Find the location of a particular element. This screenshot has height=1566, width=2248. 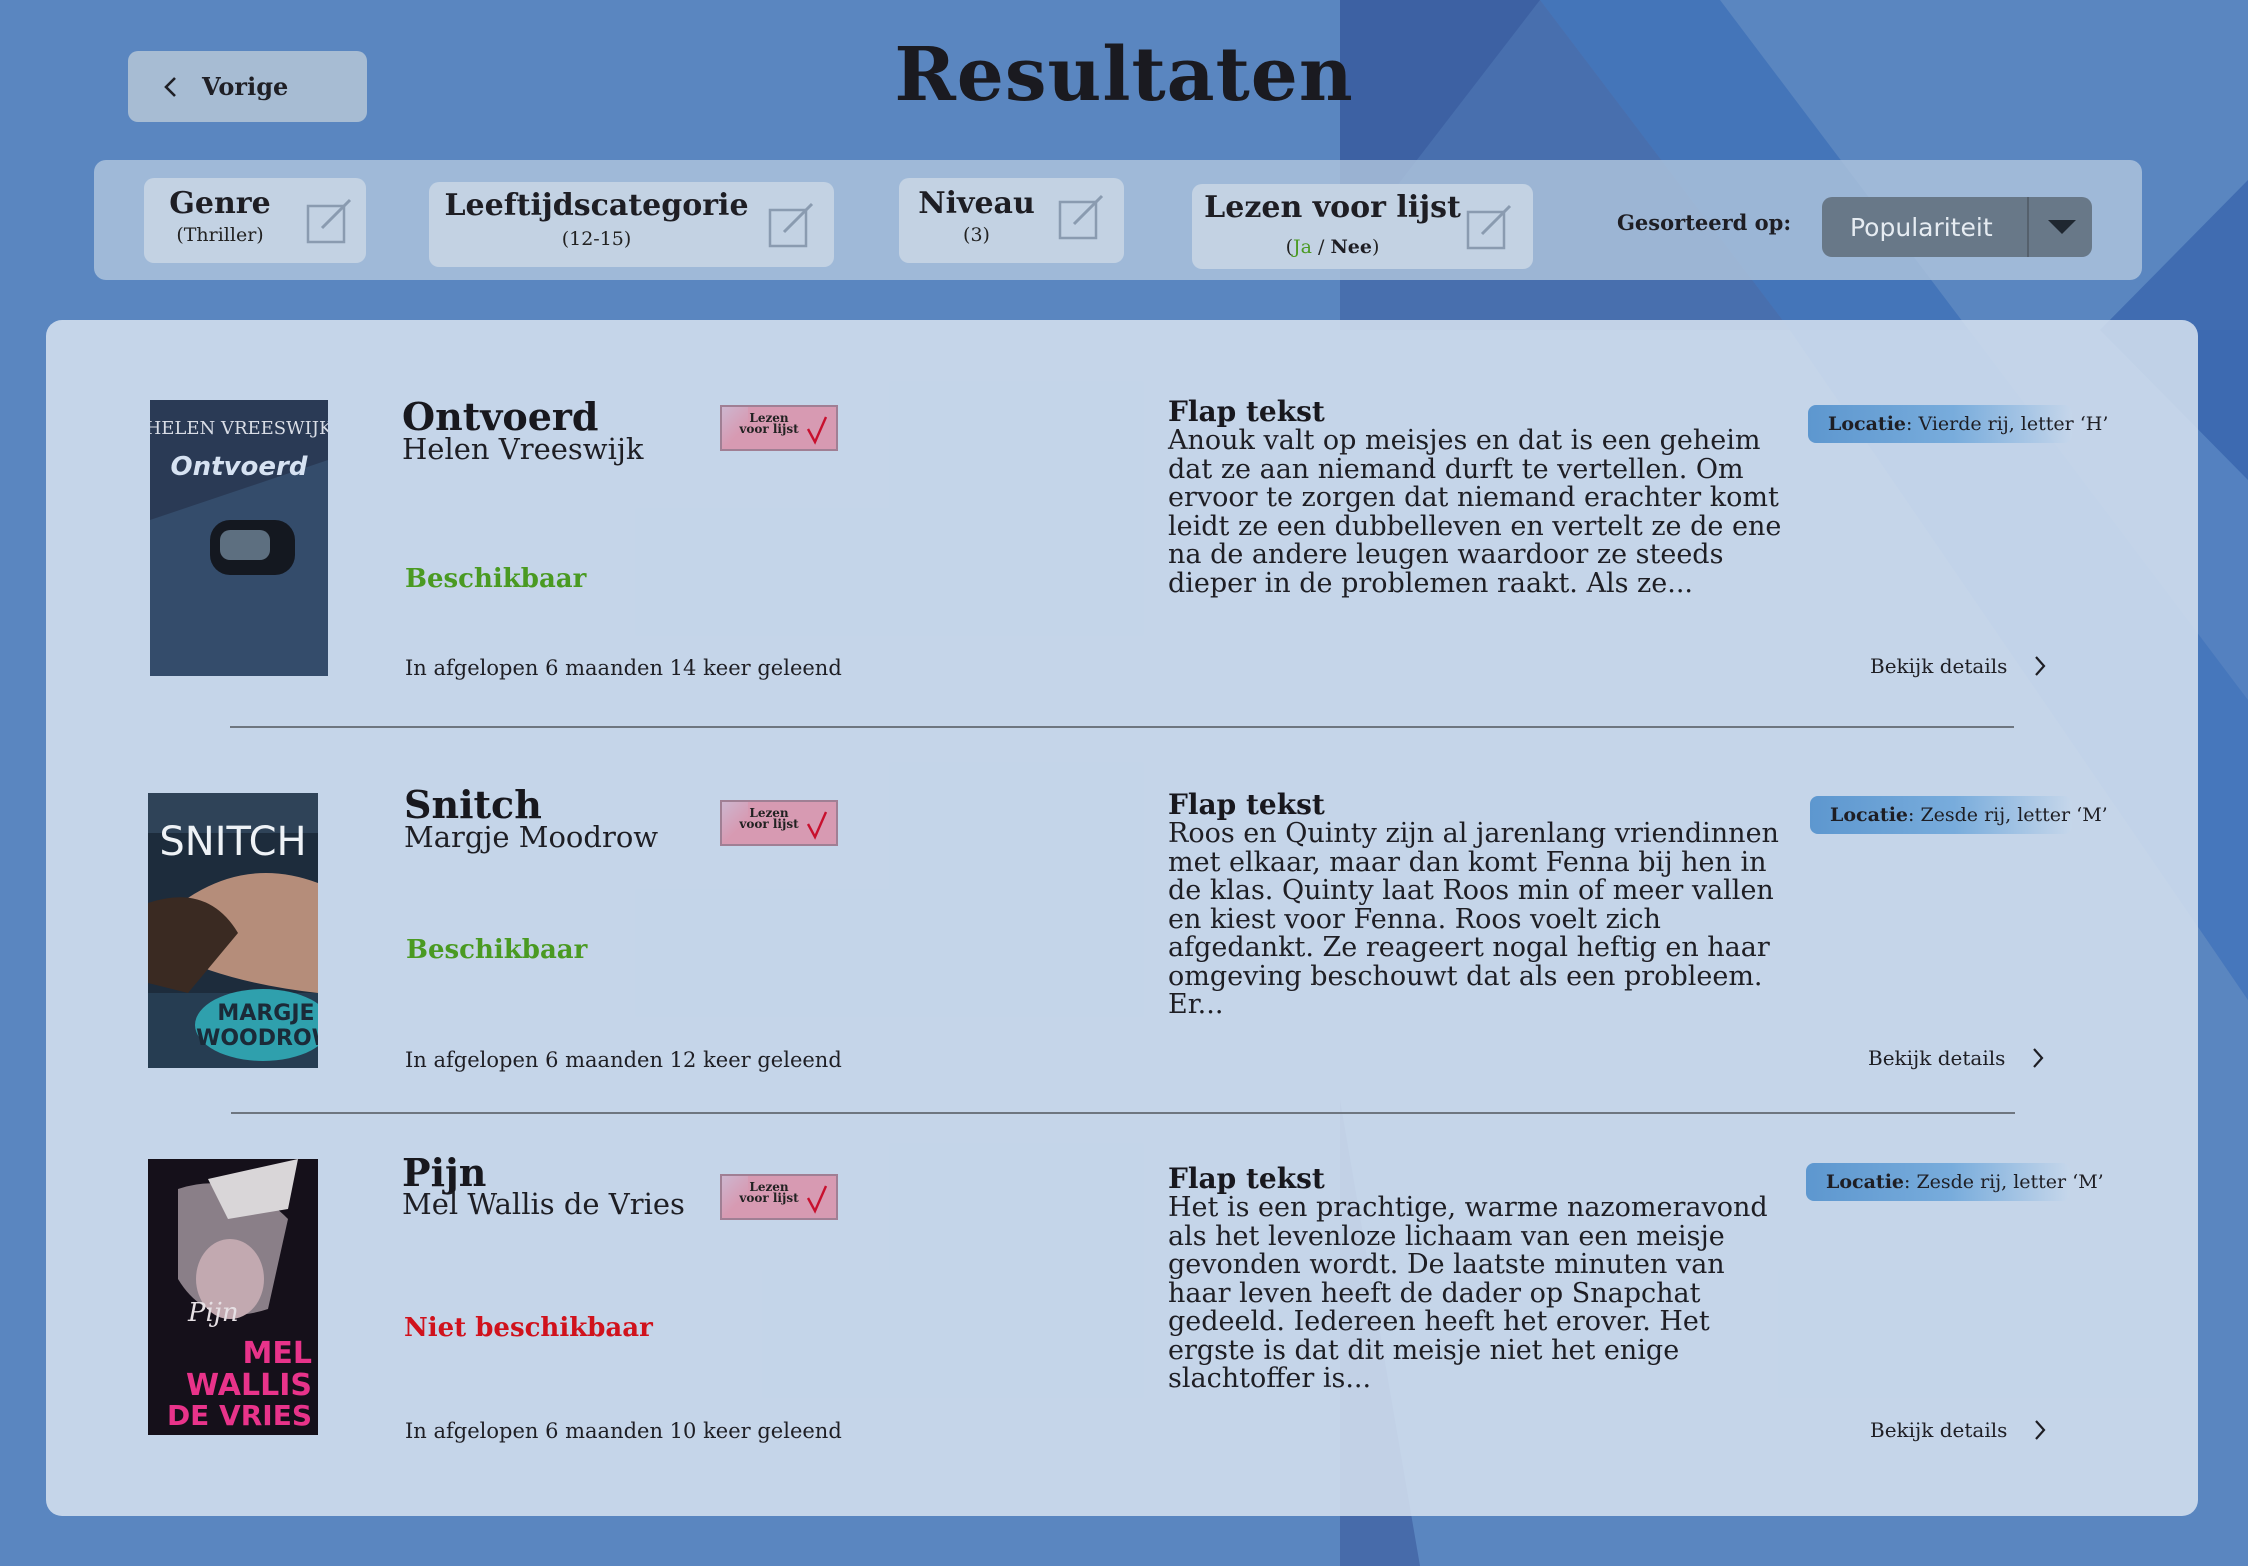

book-author: Helen Vreeswijk is located at coordinates (523, 449).